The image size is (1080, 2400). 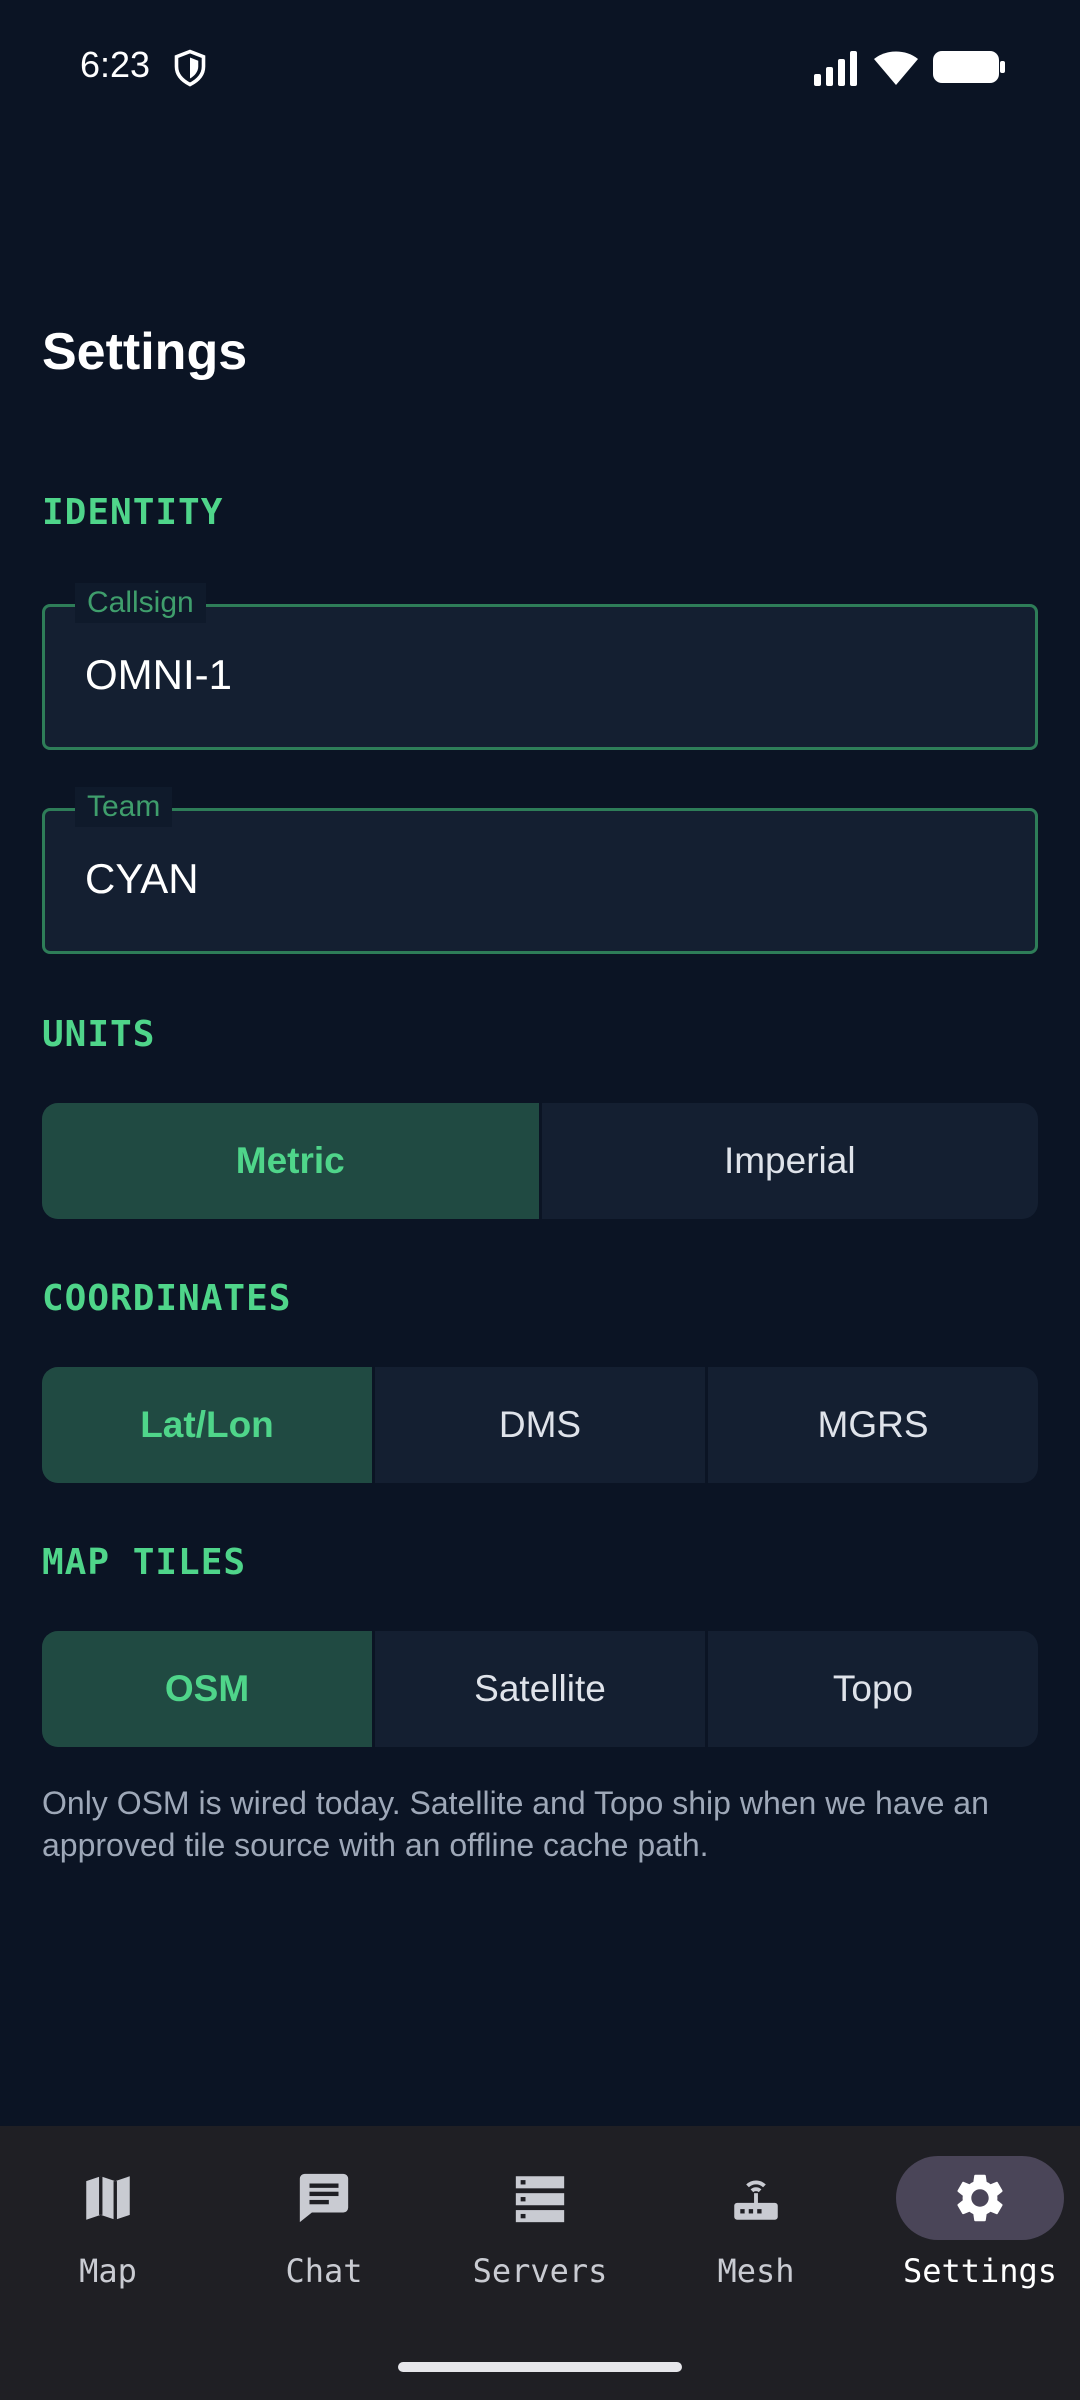 What do you see at coordinates (873, 1425) in the screenshot?
I see `coordinates-option-mgrs: MGRS` at bounding box center [873, 1425].